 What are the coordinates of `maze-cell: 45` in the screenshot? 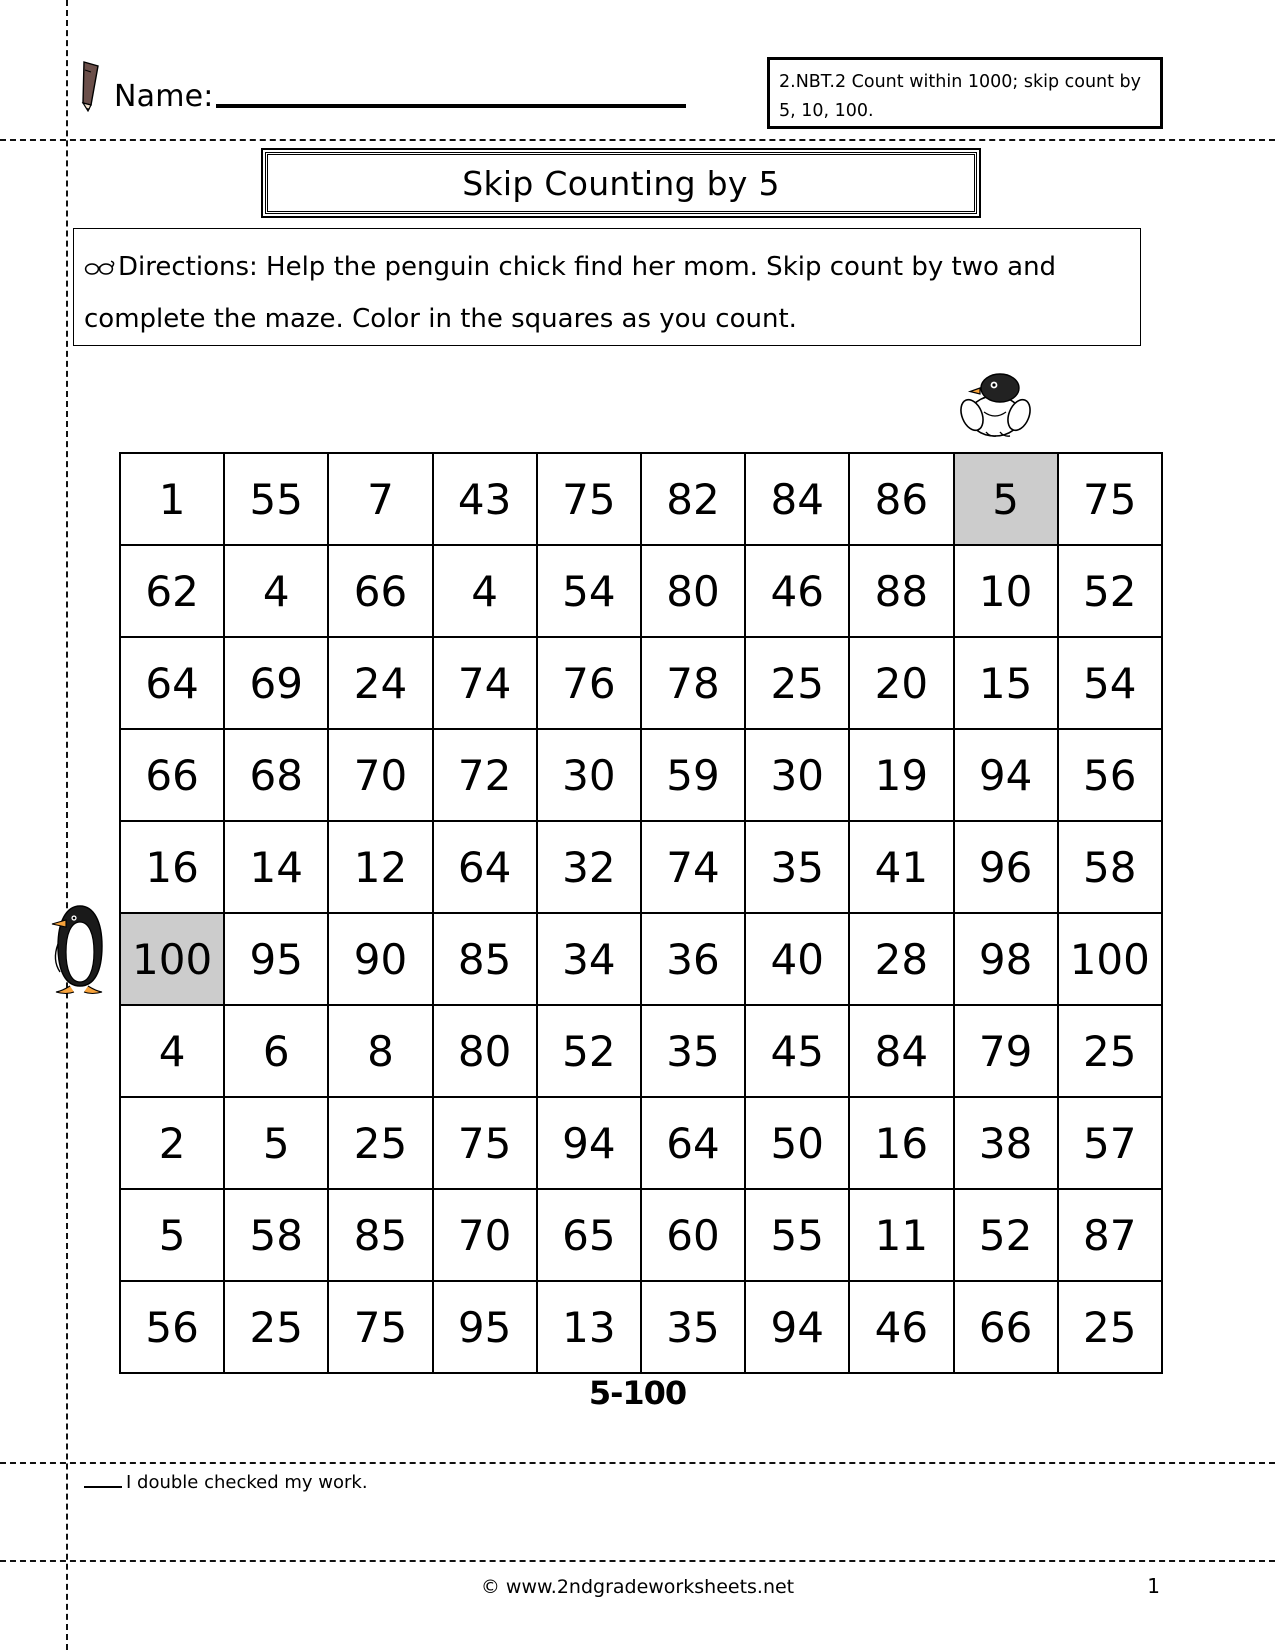 It's located at (797, 1051).